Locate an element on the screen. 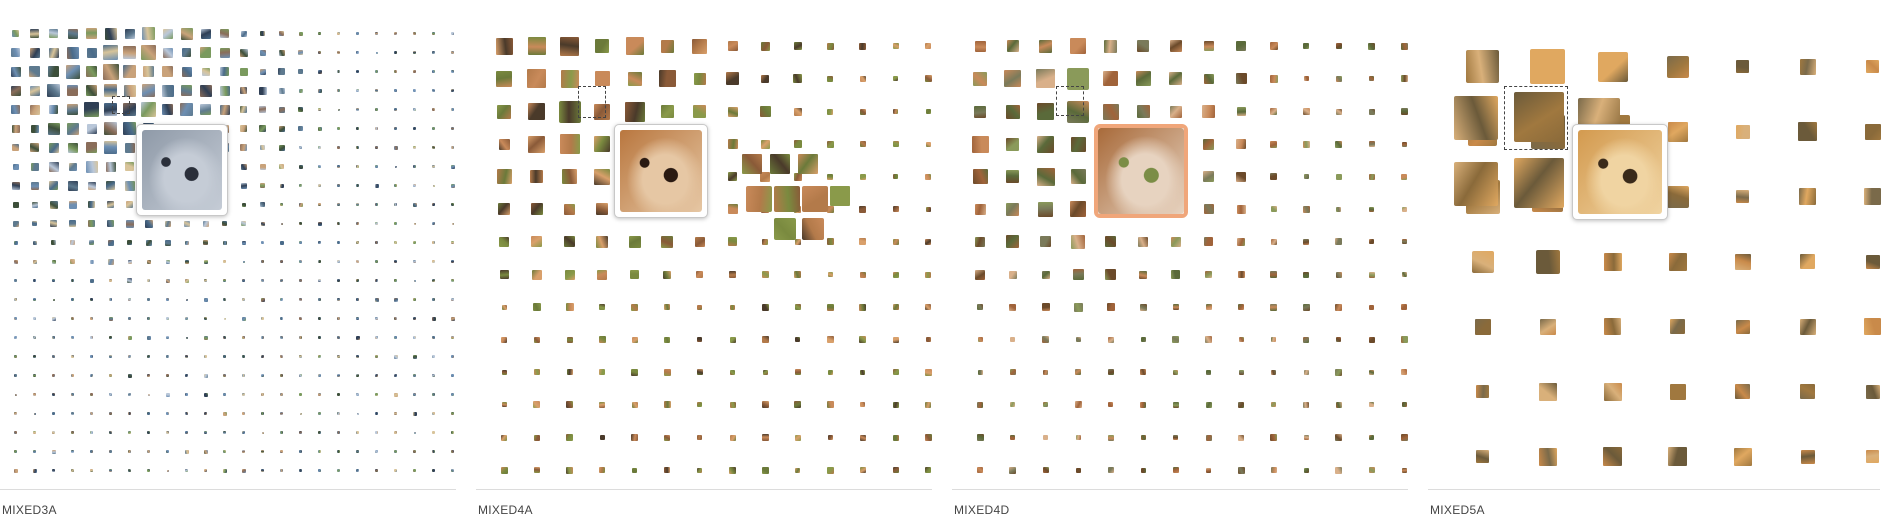 The image size is (1884, 523). panel-label-mixed4d: MIXED4D is located at coordinates (982, 510).